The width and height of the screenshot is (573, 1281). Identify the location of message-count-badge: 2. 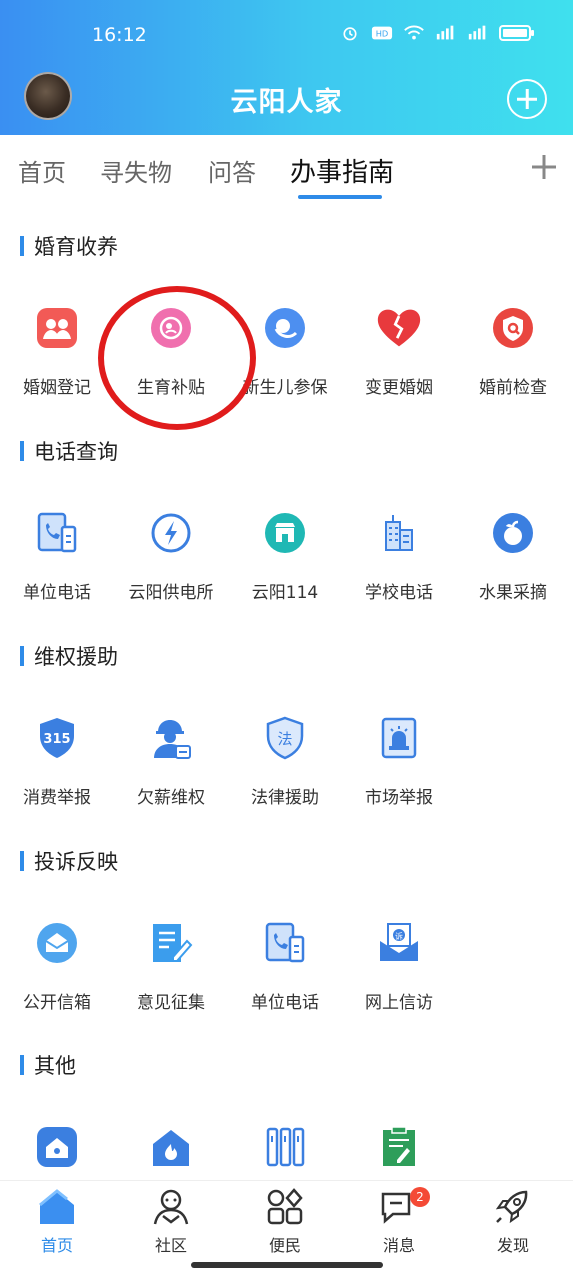
(420, 1197).